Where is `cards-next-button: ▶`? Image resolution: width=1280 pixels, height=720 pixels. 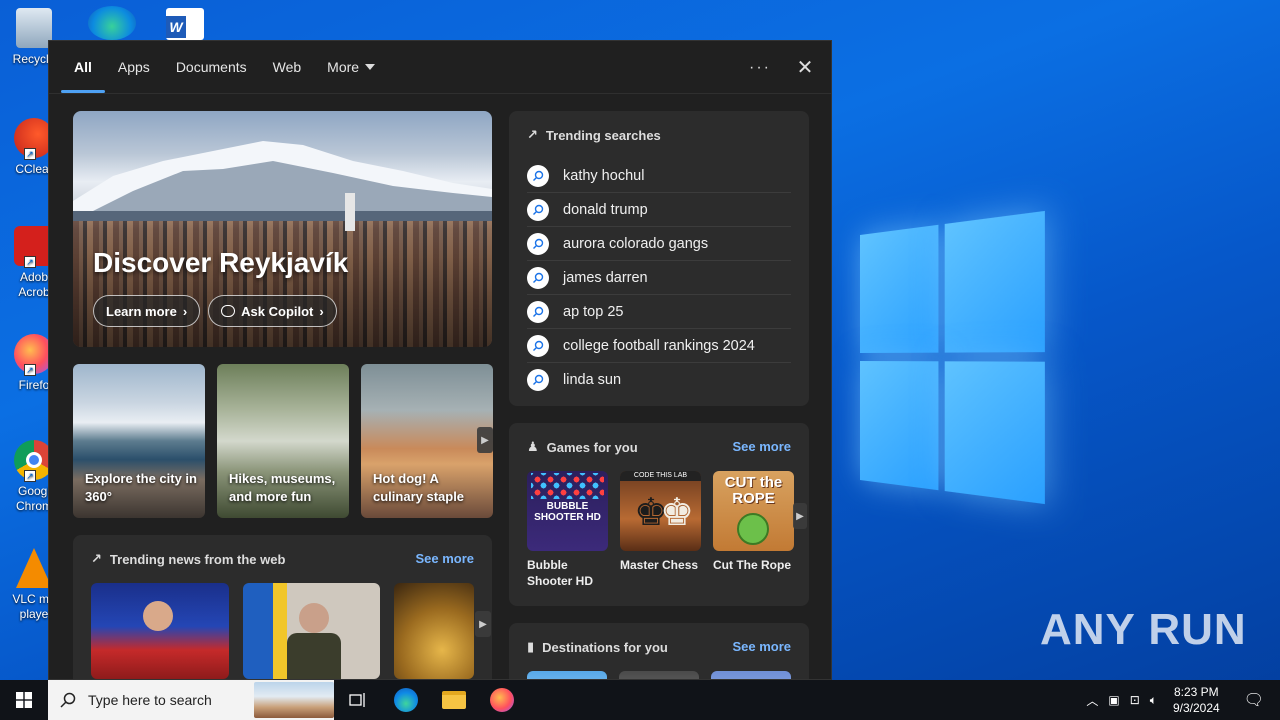
cards-next-button: ▶ is located at coordinates (485, 440).